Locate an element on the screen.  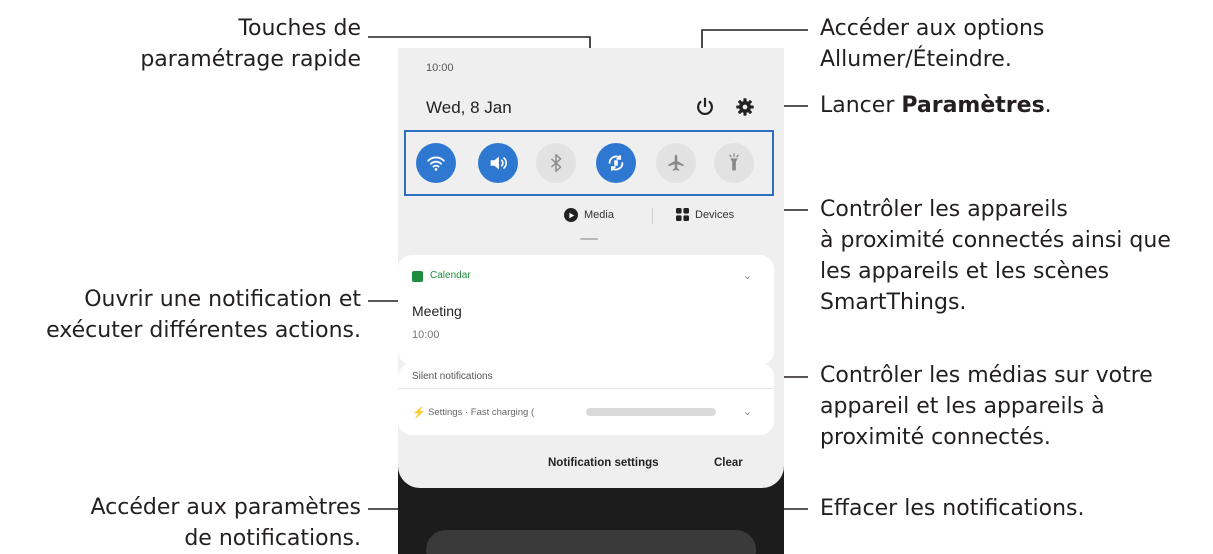
callout-notification-settings: Accéder aux paramètres de notifications. is located at coordinates (226, 523).